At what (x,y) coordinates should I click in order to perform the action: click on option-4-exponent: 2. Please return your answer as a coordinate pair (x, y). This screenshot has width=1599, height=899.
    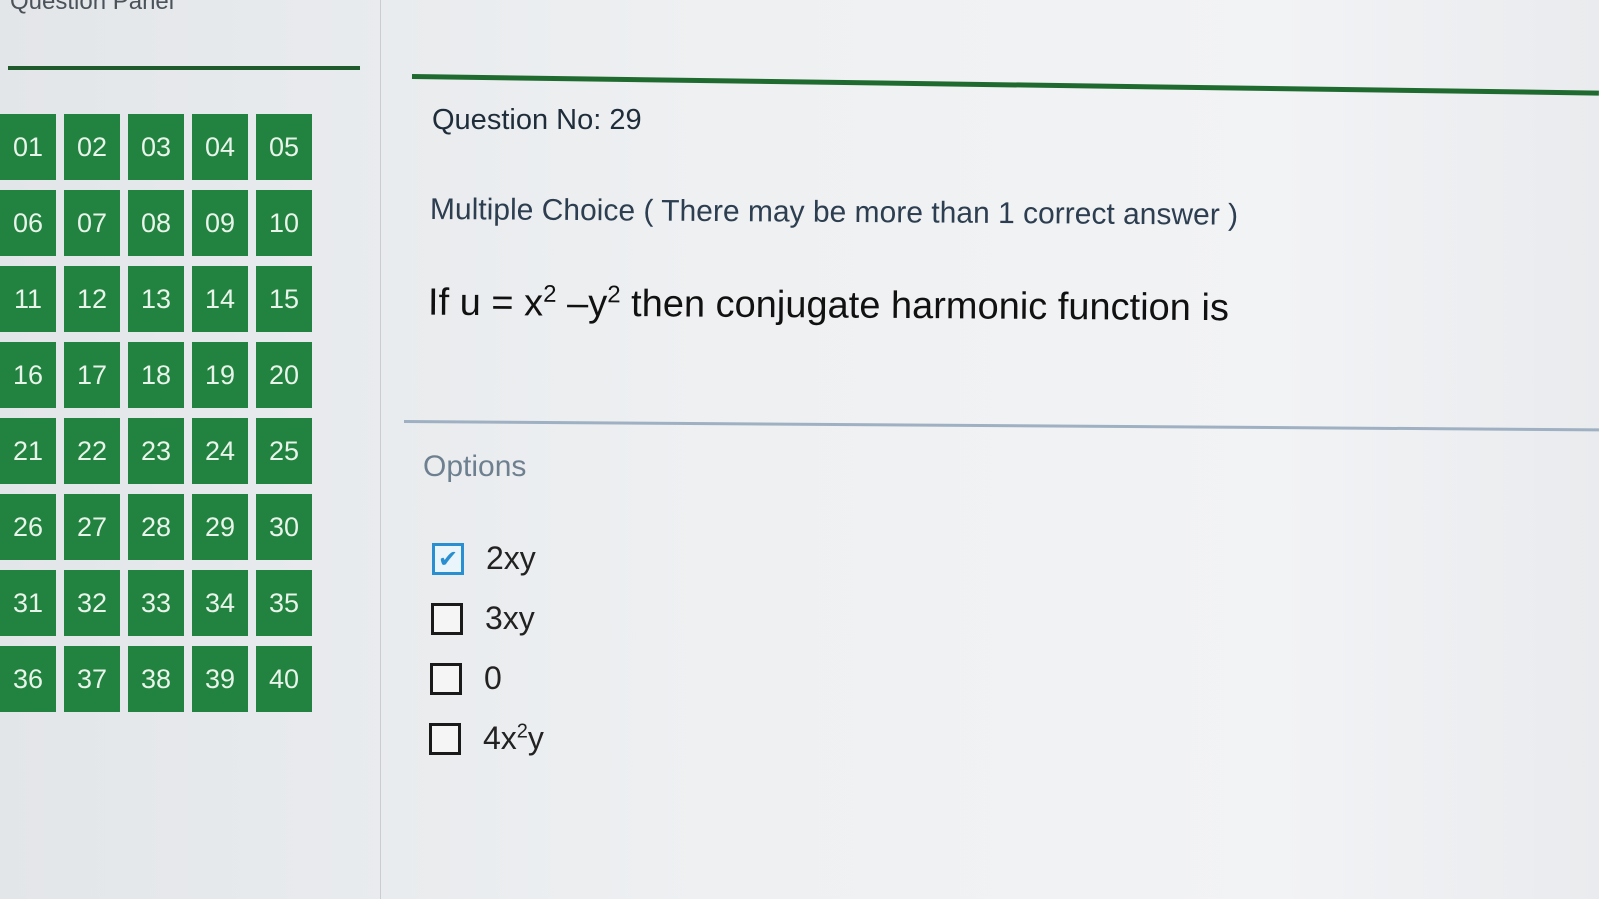
    Looking at the image, I should click on (522, 731).